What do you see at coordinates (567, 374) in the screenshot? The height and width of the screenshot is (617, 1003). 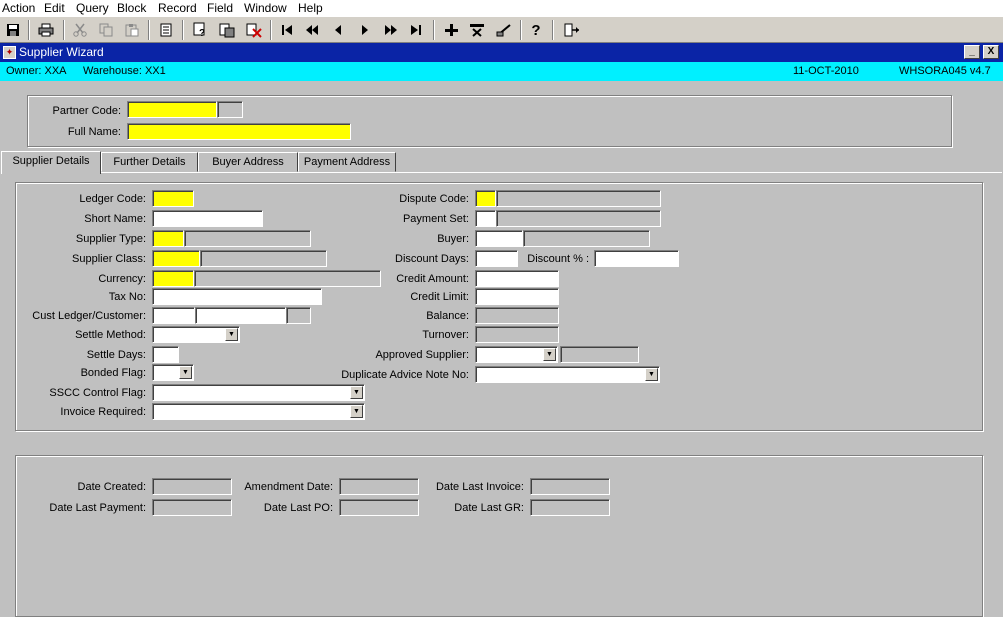 I see `duplicate-advice-select: ▼` at bounding box center [567, 374].